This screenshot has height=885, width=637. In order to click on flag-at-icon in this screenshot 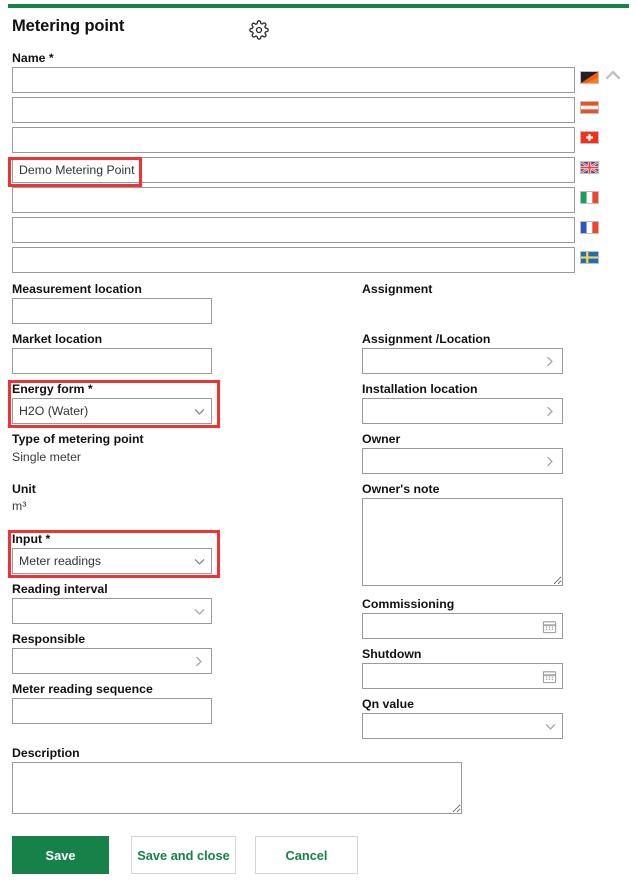, I will do `click(589, 107)`.